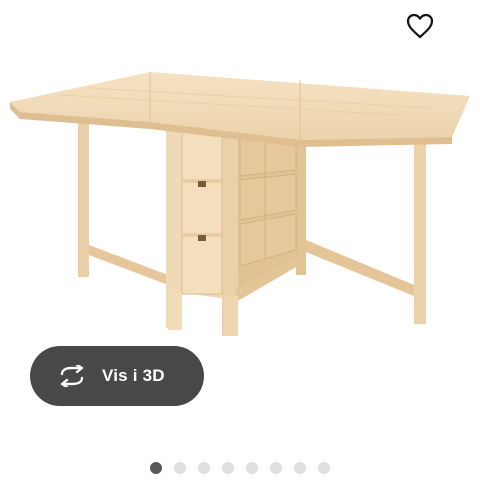 Image resolution: width=480 pixels, height=480 pixels. I want to click on carousel-pagination, so click(240, 468).